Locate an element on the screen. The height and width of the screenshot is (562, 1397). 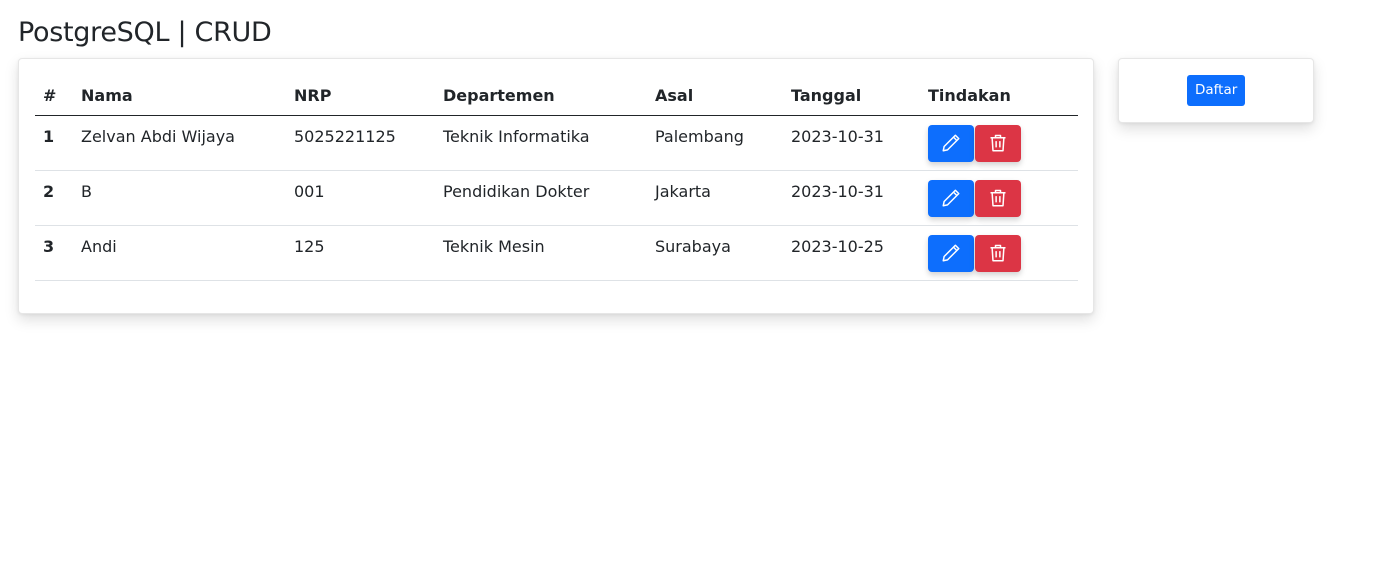
cell-nrp: 5025221125 is located at coordinates (360, 143).